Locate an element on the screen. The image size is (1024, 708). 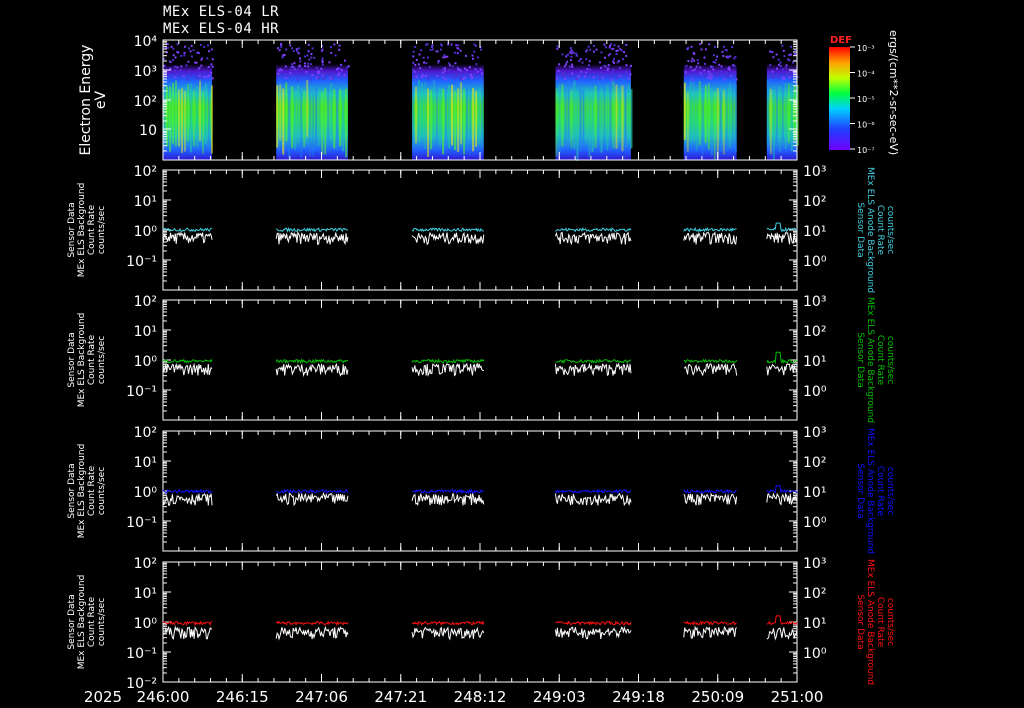
y2-tick-label: 10² is located at coordinates (814, 332).